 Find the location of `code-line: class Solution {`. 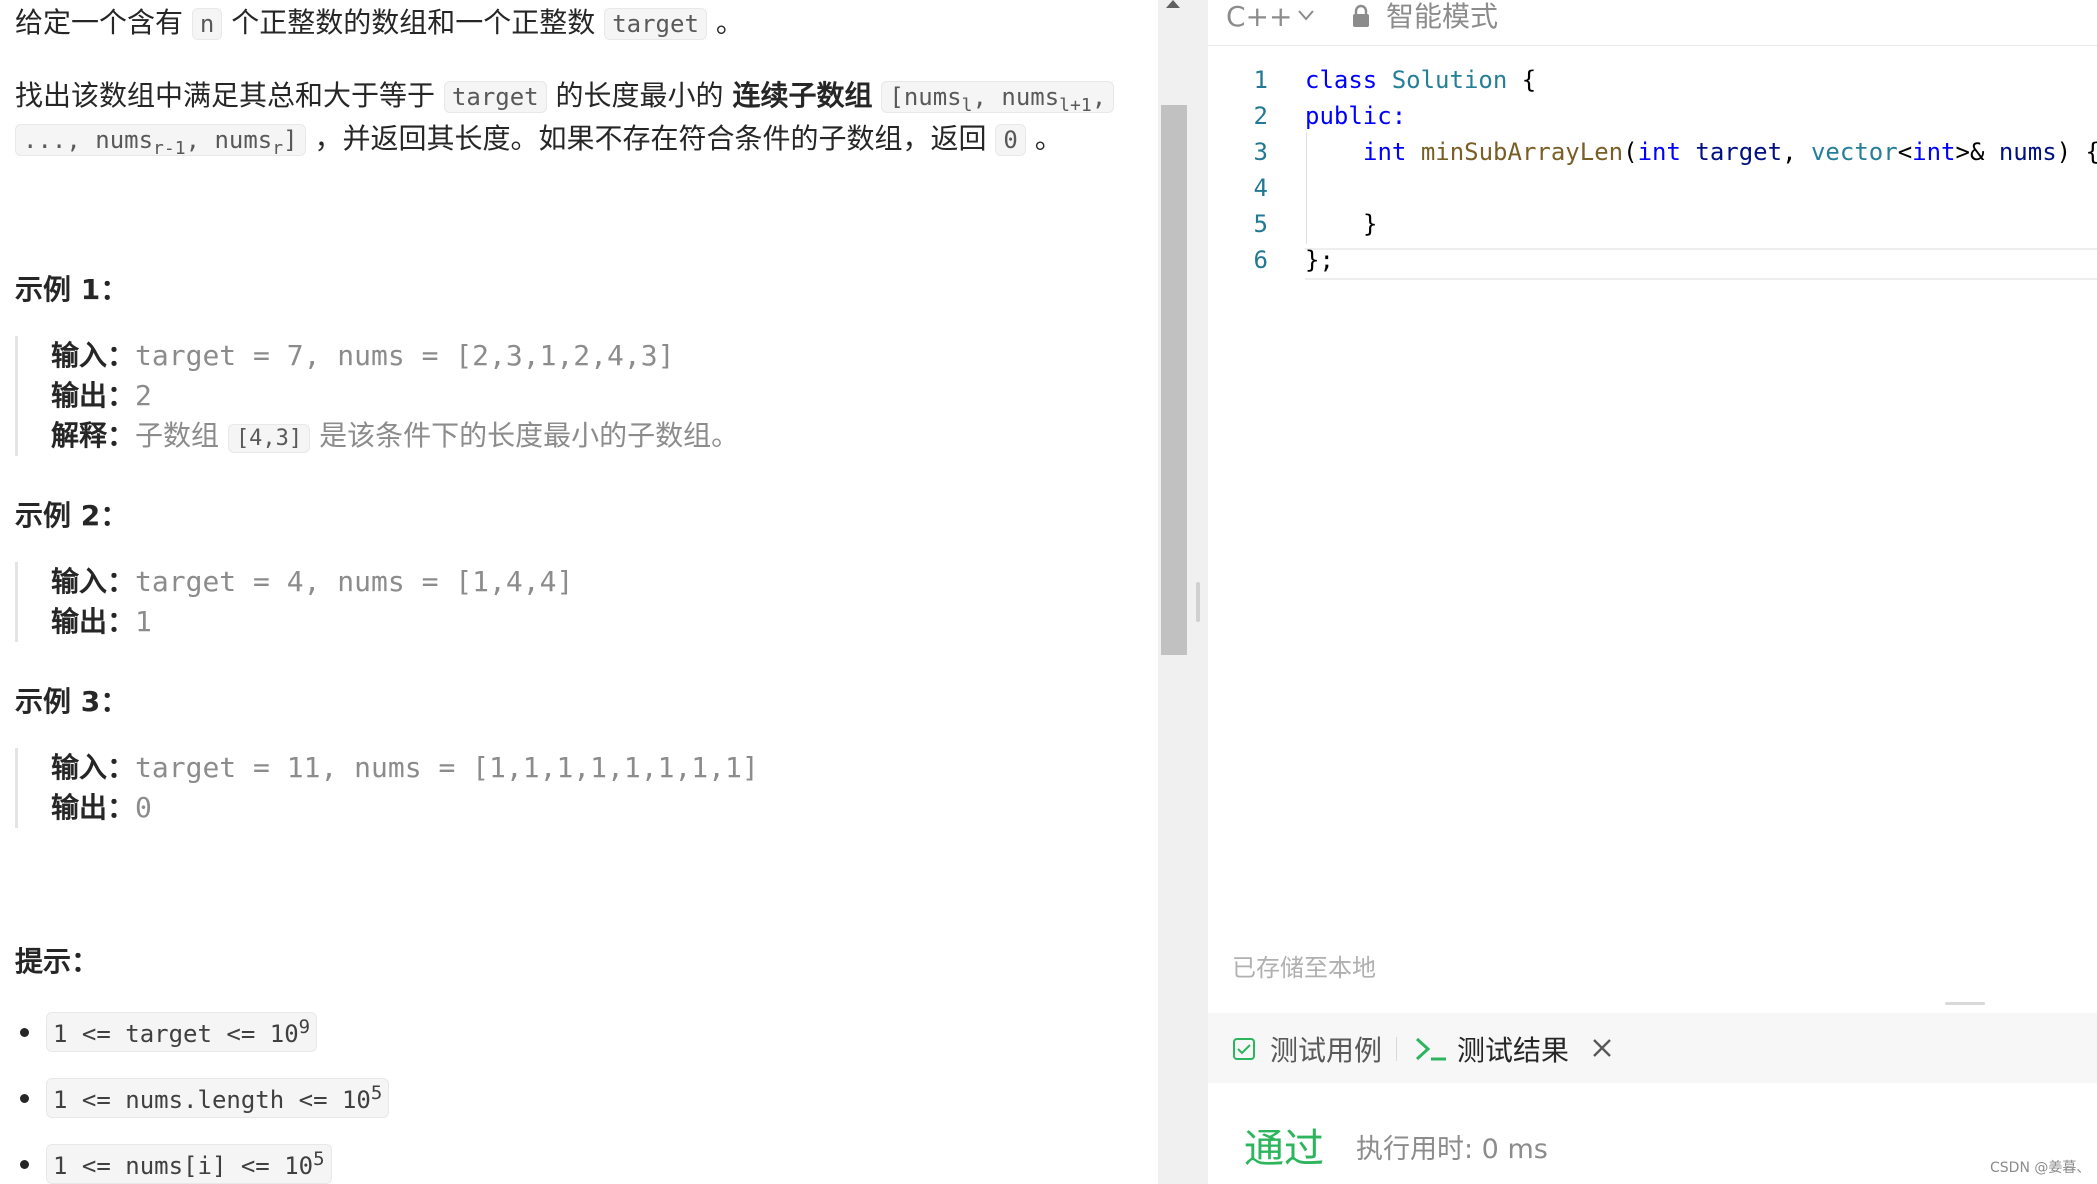

code-line: class Solution { is located at coordinates (1420, 80).